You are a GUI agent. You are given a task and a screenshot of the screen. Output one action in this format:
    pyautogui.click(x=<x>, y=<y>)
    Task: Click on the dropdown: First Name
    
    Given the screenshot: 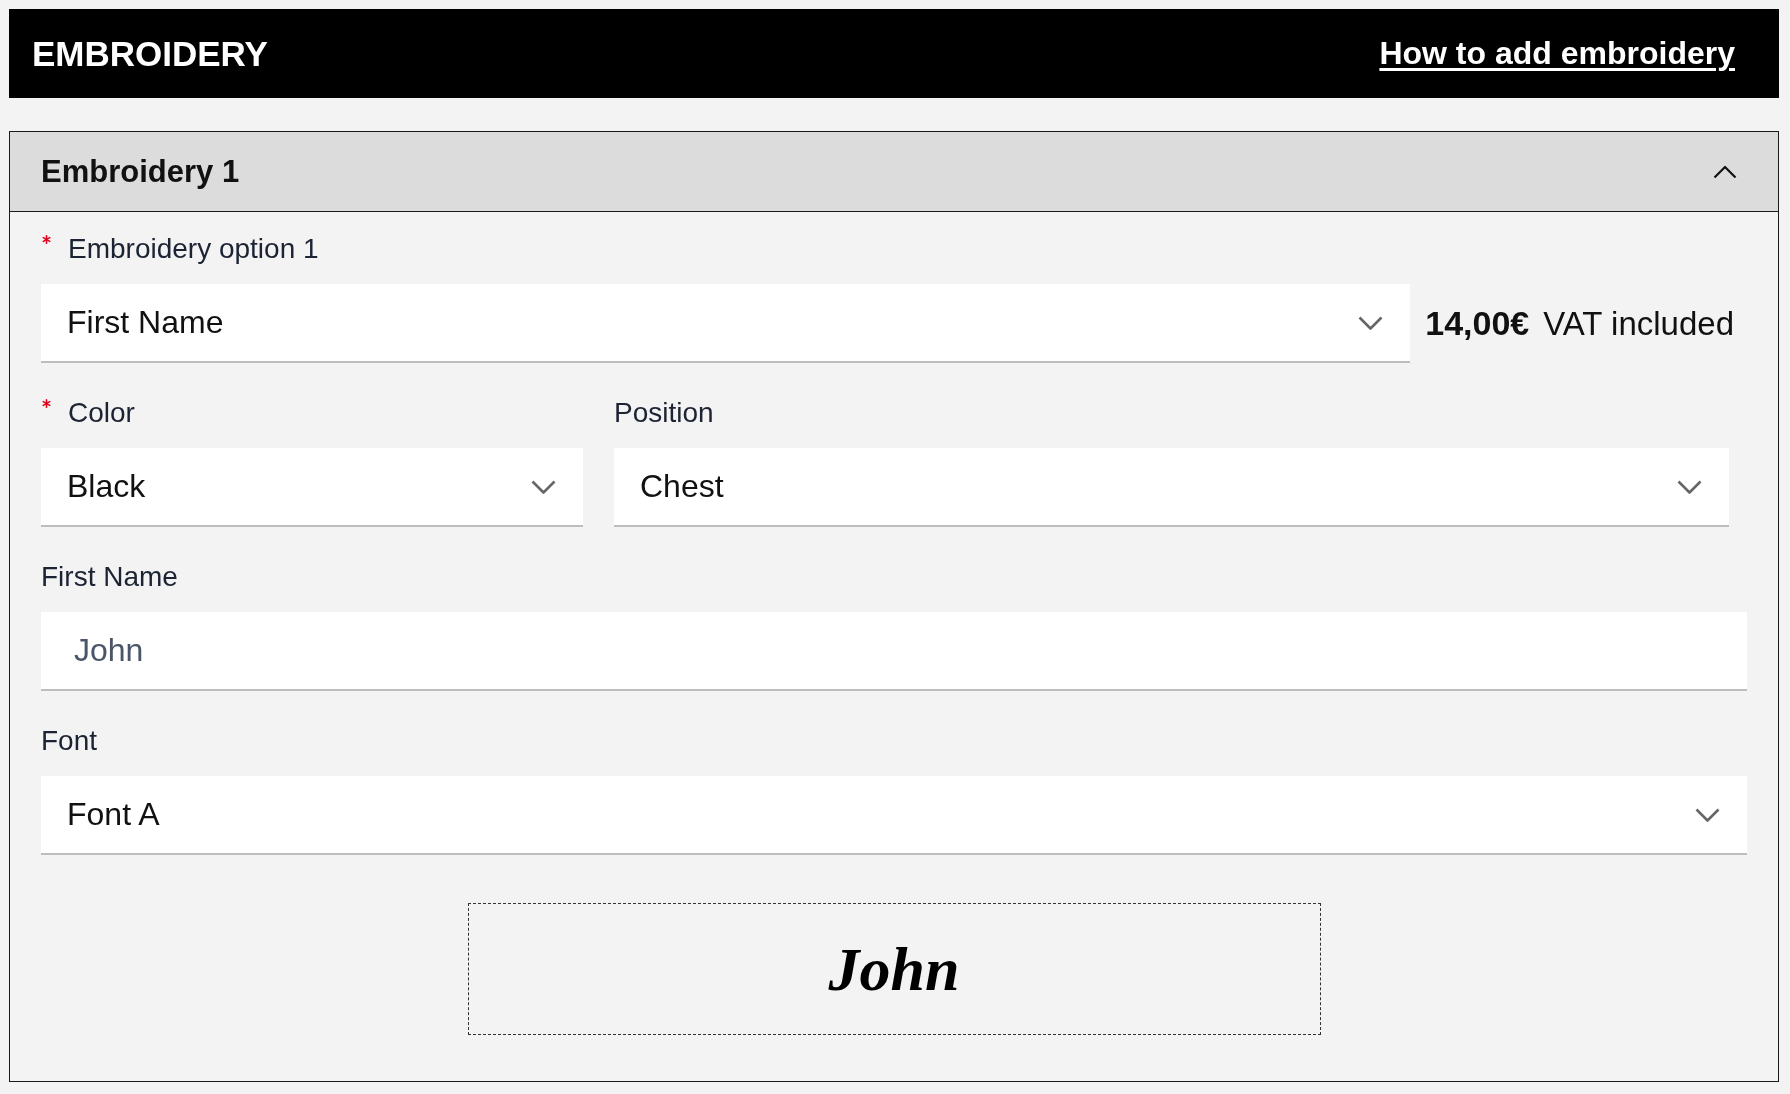 What is the action you would take?
    pyautogui.click(x=726, y=323)
    